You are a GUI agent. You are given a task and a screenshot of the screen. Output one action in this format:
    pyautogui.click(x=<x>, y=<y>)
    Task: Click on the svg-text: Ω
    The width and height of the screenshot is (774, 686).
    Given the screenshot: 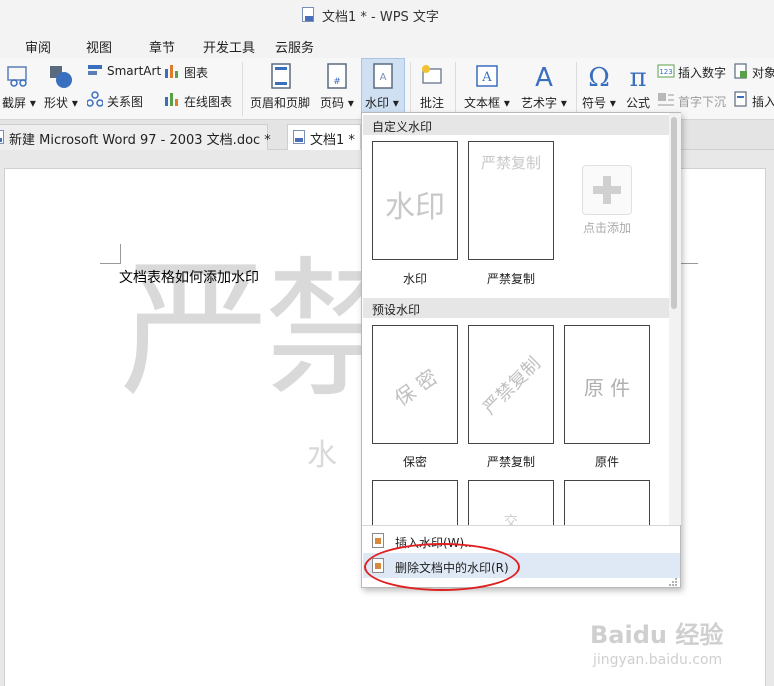 What is the action you would take?
    pyautogui.click(x=599, y=76)
    